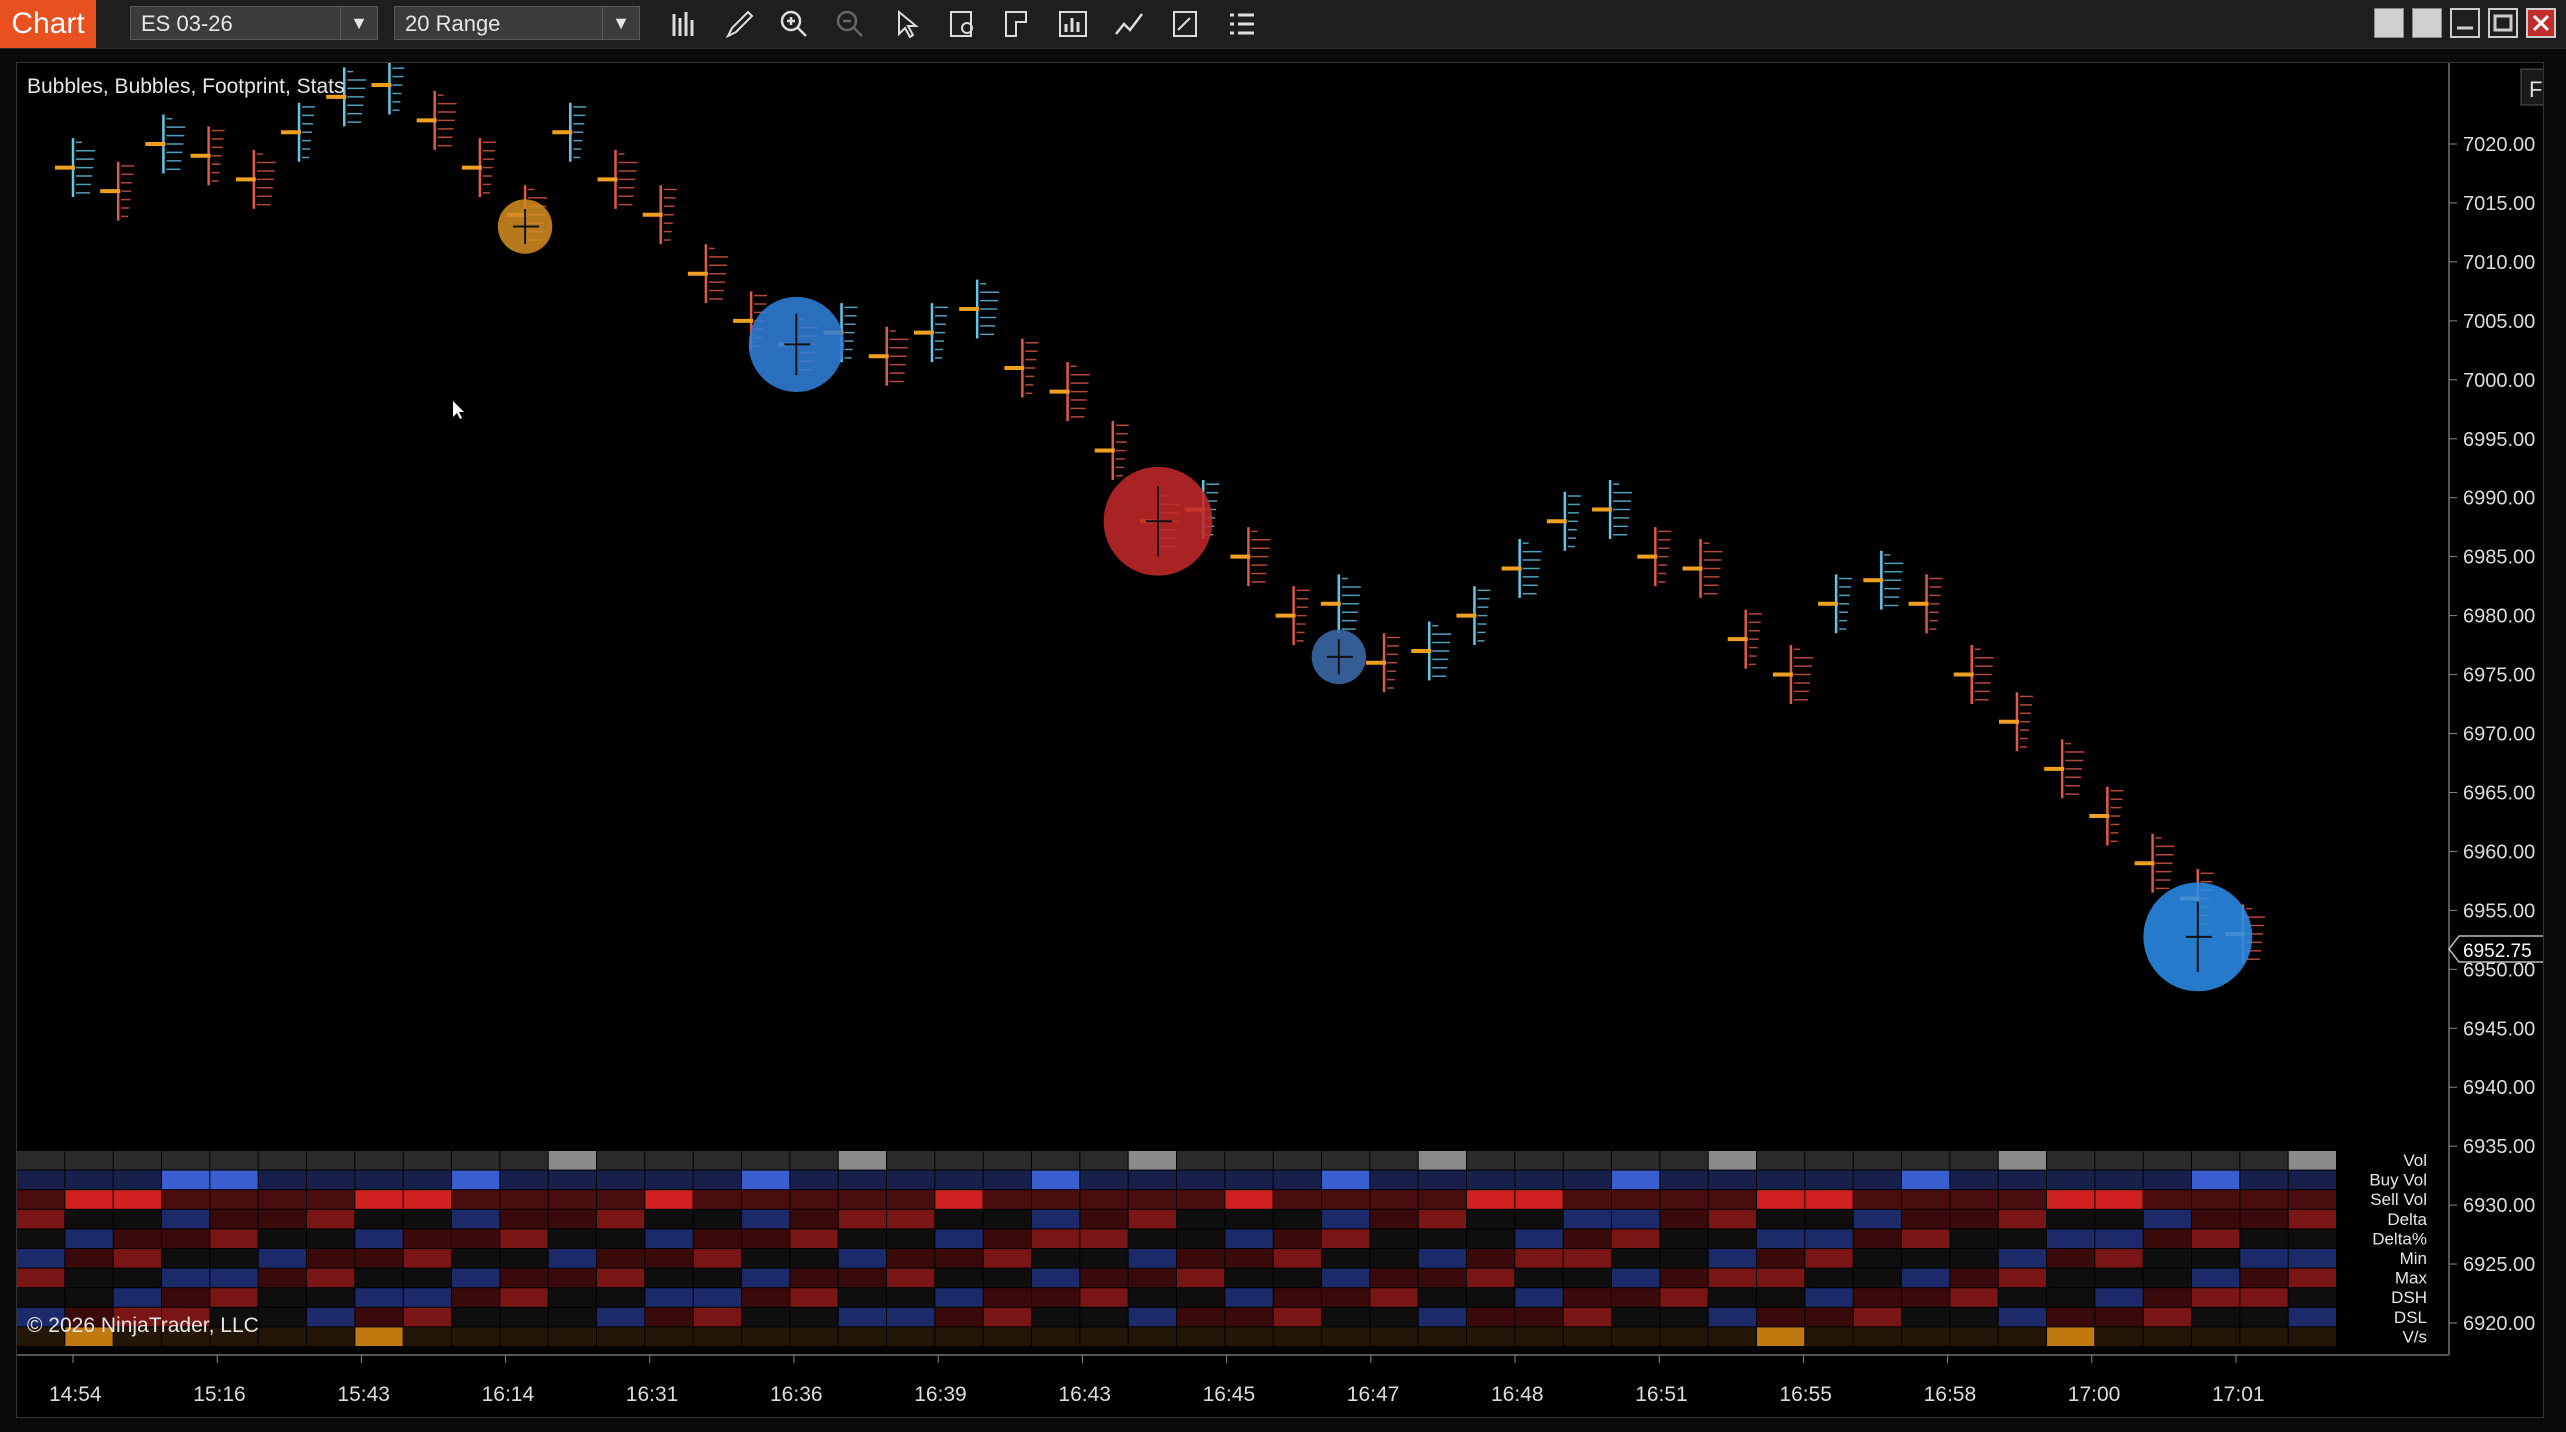 This screenshot has width=2566, height=1432. I want to click on price-axis-label: 6975.00, so click(2499, 676).